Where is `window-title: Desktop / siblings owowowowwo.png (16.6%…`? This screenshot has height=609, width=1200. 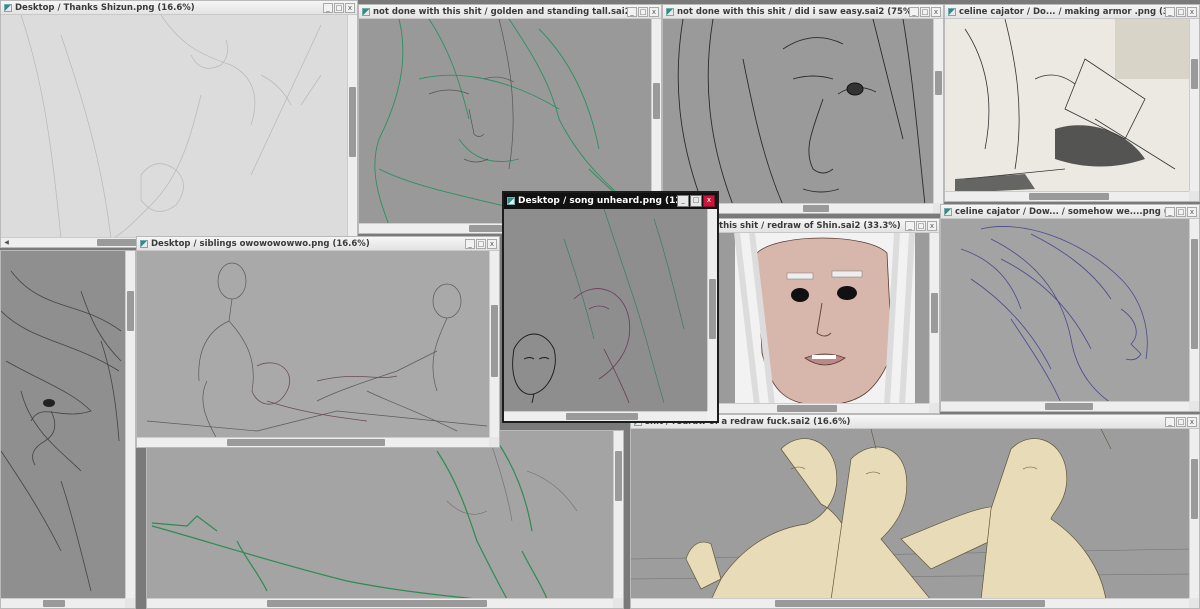
window-title: Desktop / siblings owowowowwo.png (16.6%… is located at coordinates (260, 243).